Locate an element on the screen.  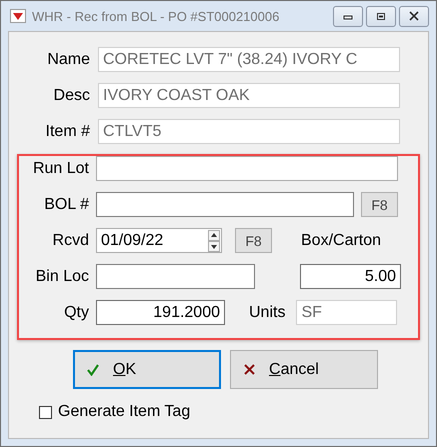
app-icon is located at coordinates (18, 16).